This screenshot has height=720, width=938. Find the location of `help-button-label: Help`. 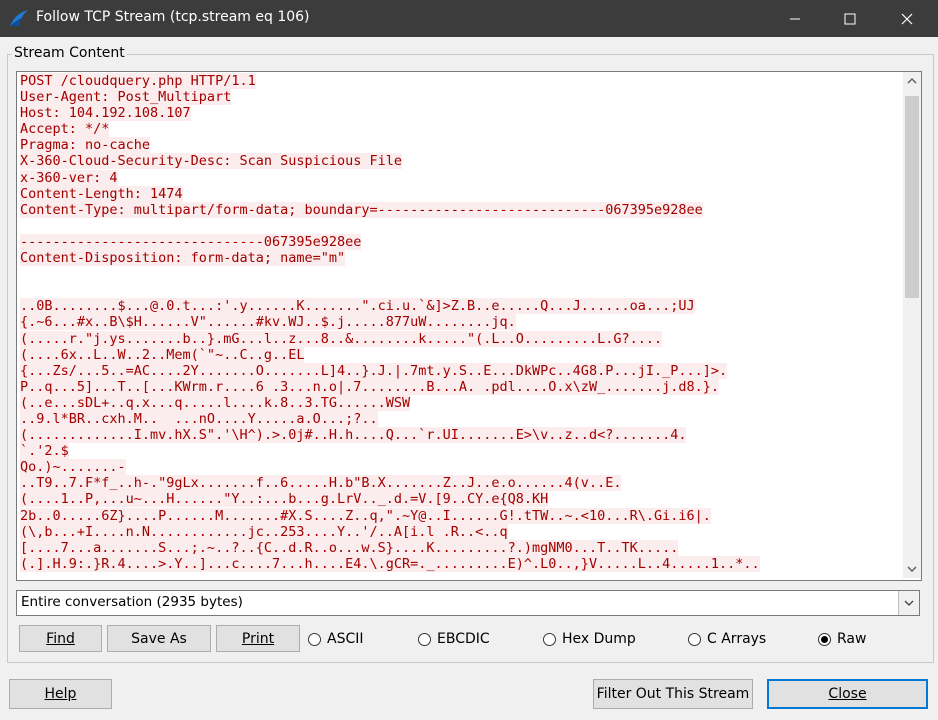

help-button-label: Help is located at coordinates (60, 694).